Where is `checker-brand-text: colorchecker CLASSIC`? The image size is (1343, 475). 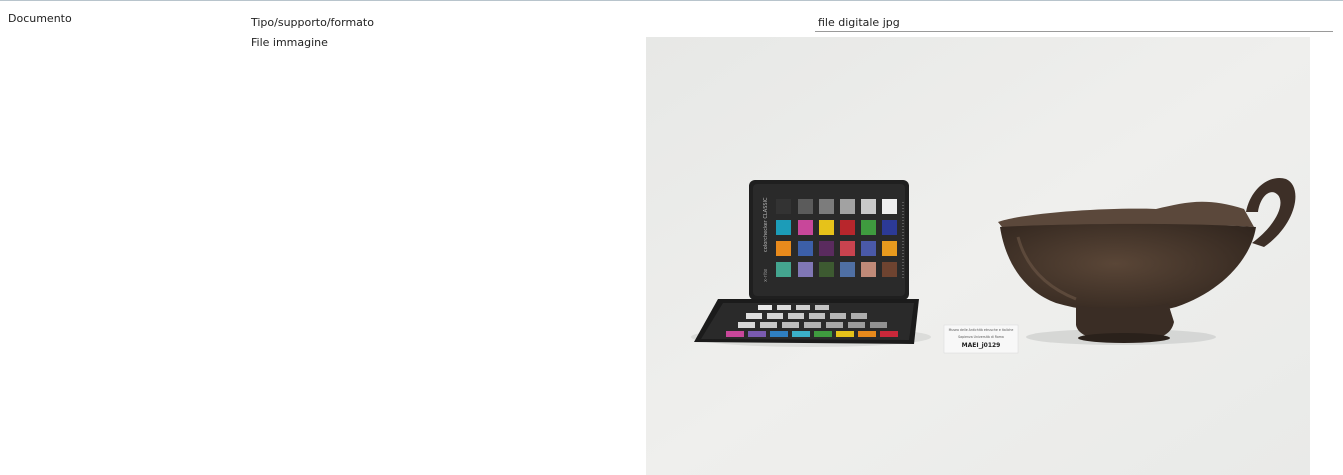 checker-brand-text: colorchecker CLASSIC is located at coordinates (766, 224).